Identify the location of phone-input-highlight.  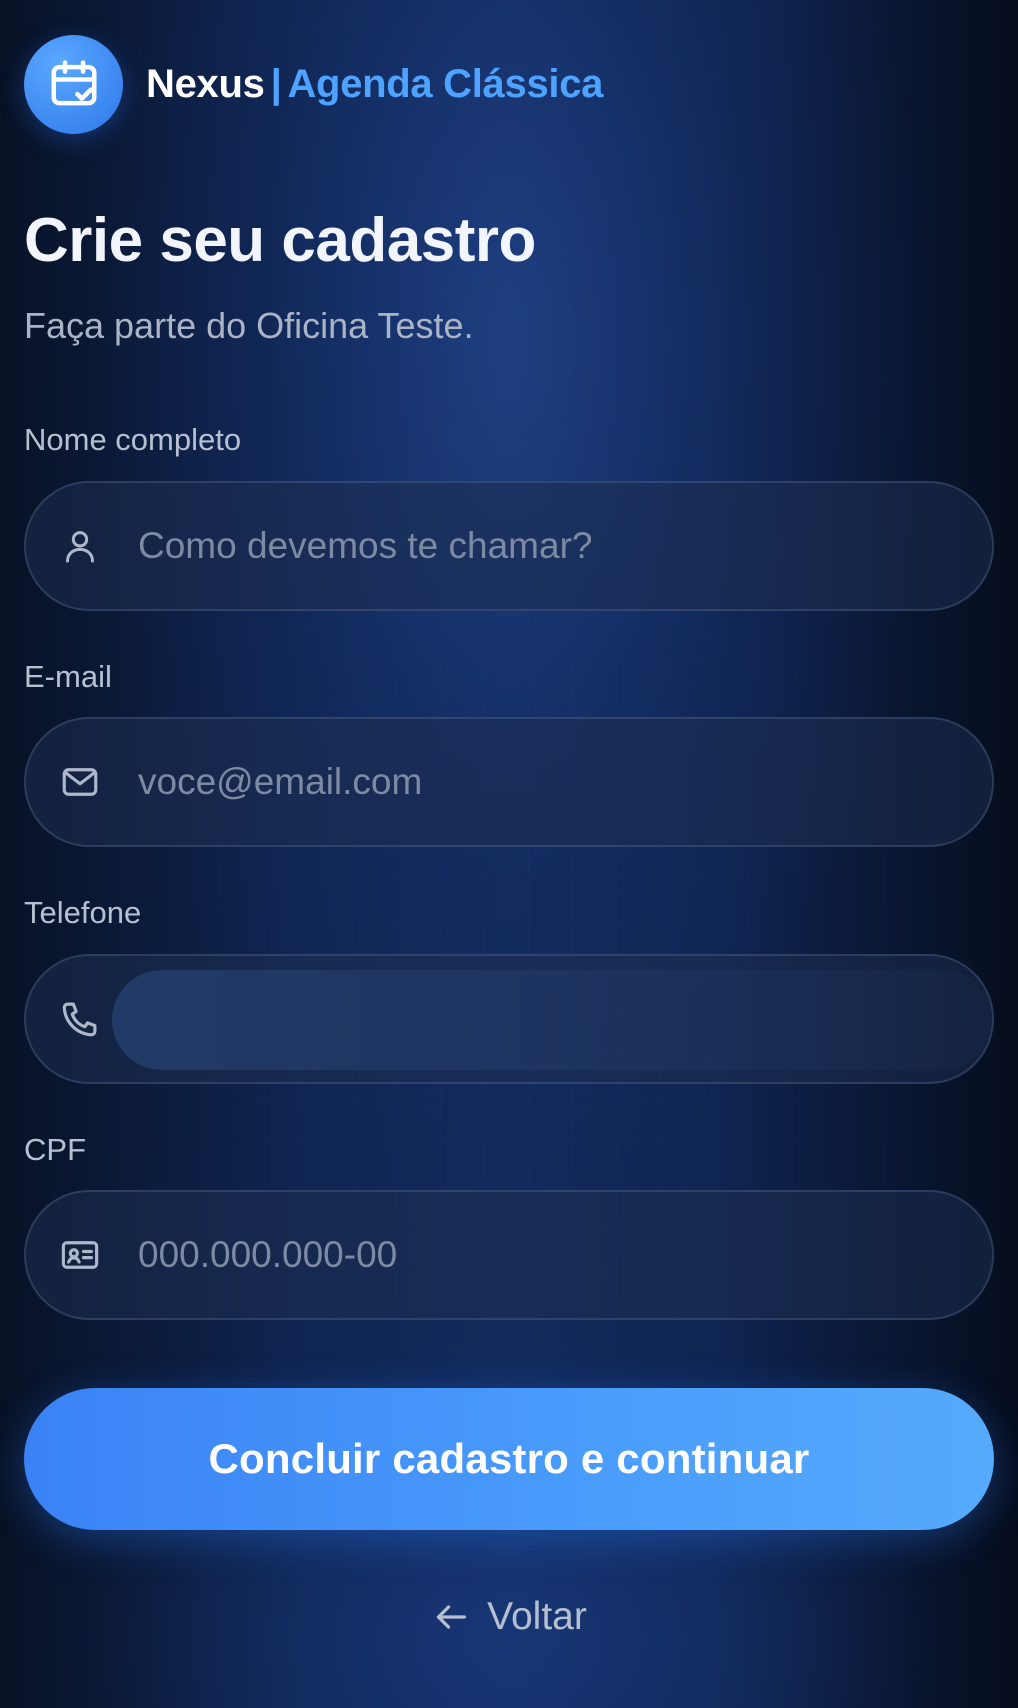
(552, 1020).